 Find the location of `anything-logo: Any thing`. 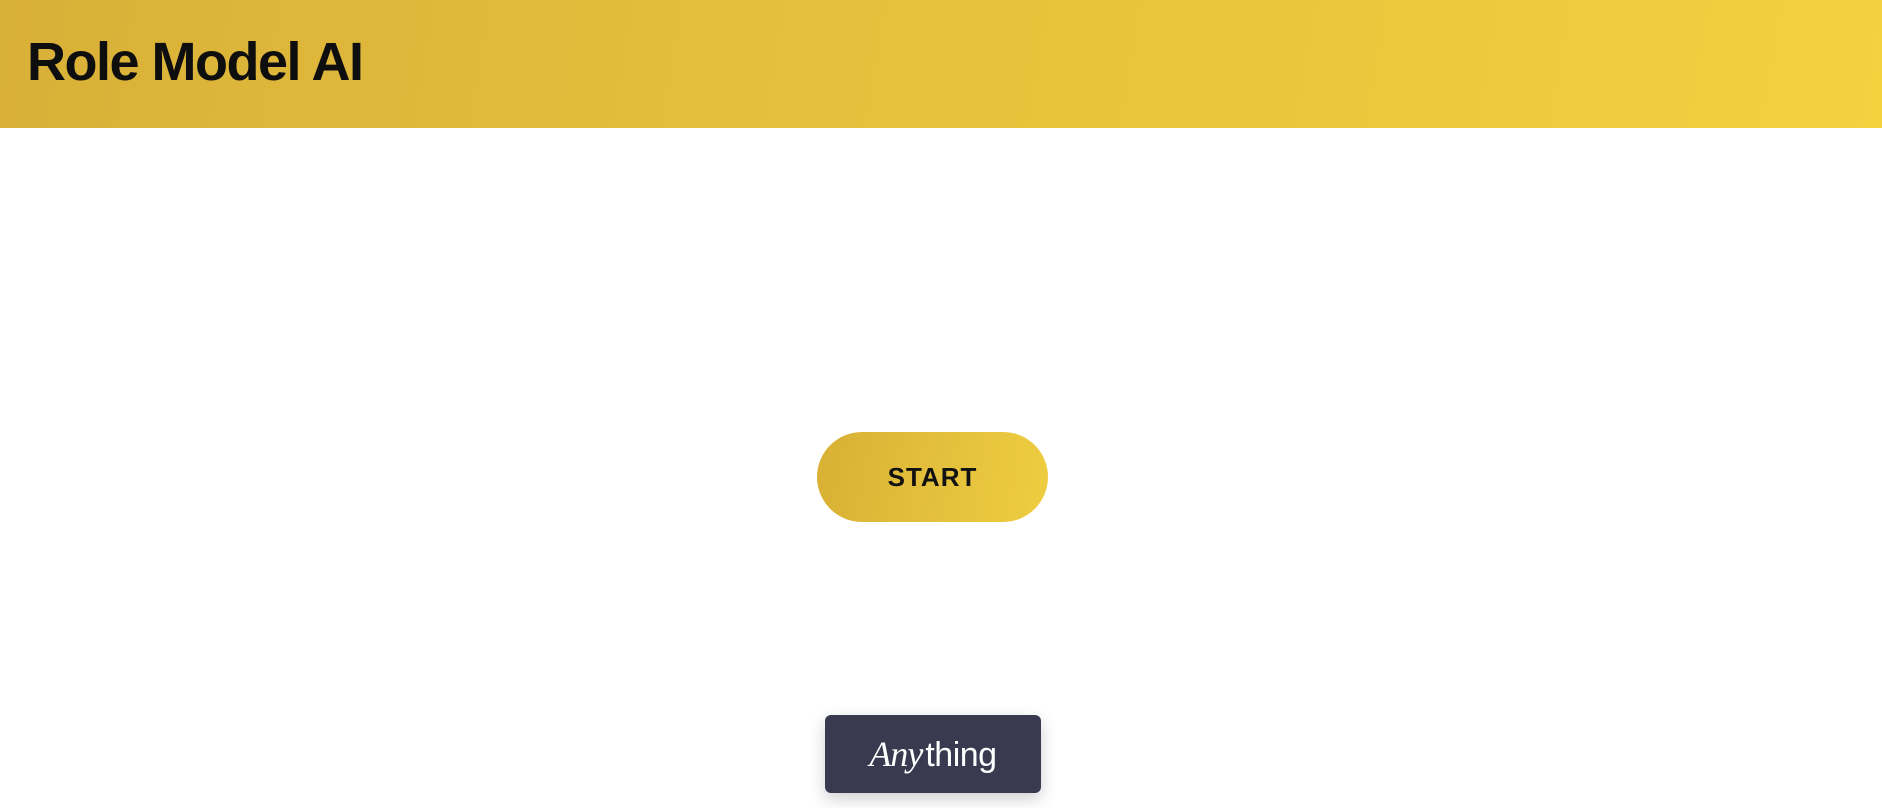

anything-logo: Any thing is located at coordinates (933, 754).